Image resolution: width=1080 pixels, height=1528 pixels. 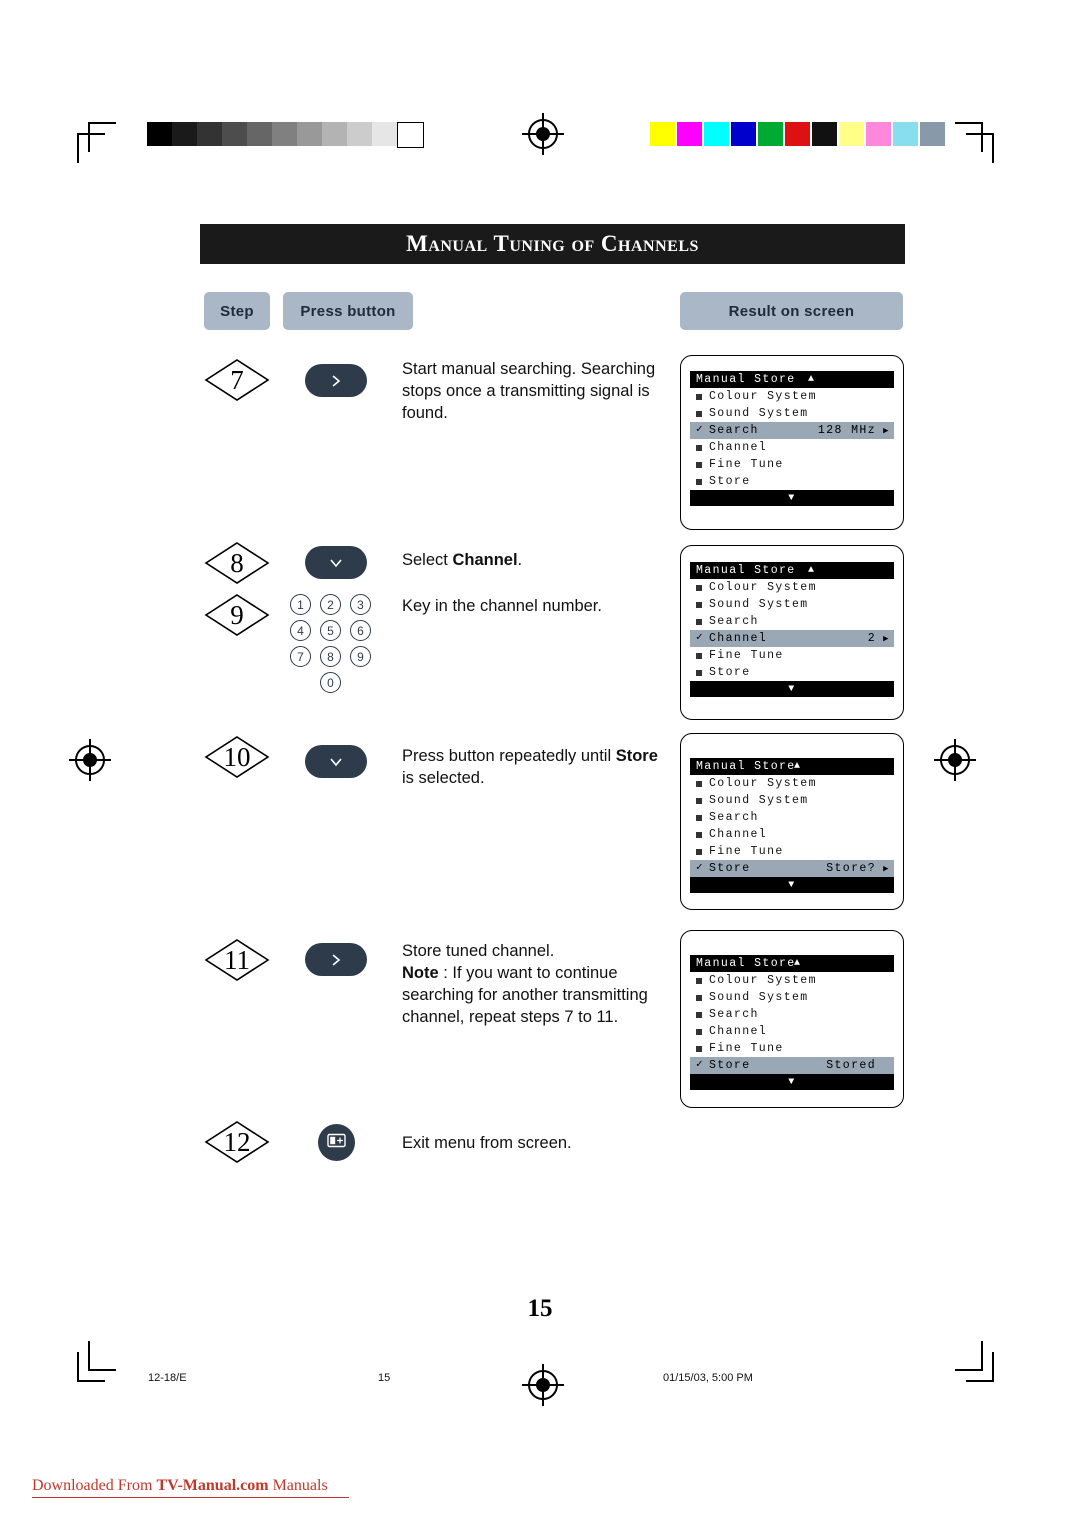 What do you see at coordinates (552, 243) in the screenshot?
I see `page-title: Manual Tuning of Channels` at bounding box center [552, 243].